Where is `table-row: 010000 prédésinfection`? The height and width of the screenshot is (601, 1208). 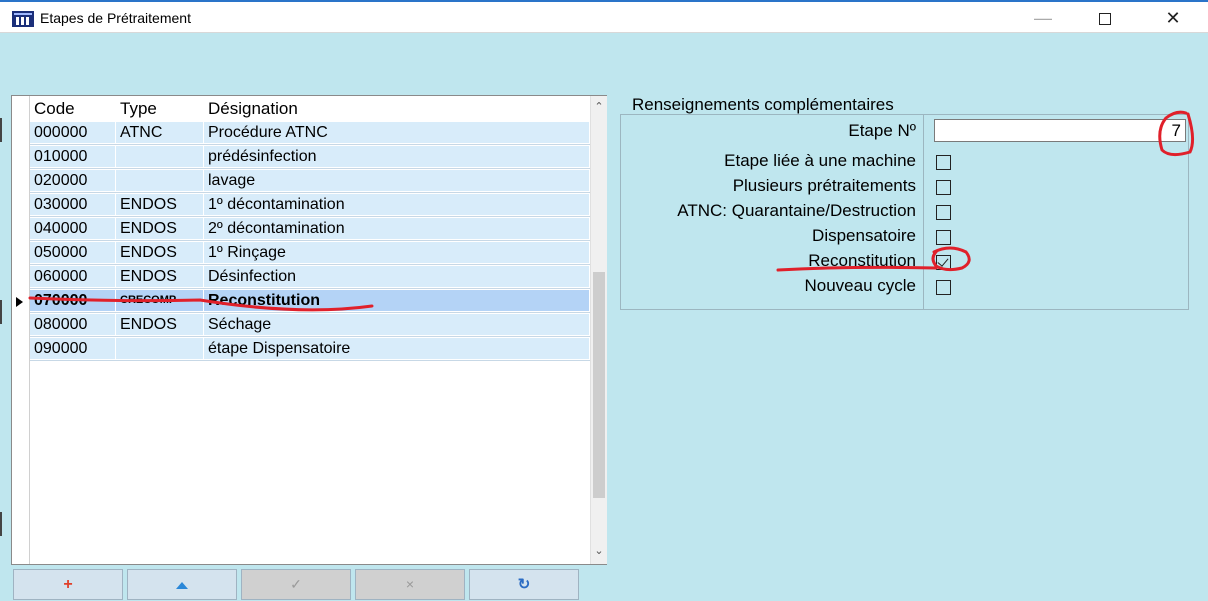 table-row: 010000 prédésinfection is located at coordinates (310, 156).